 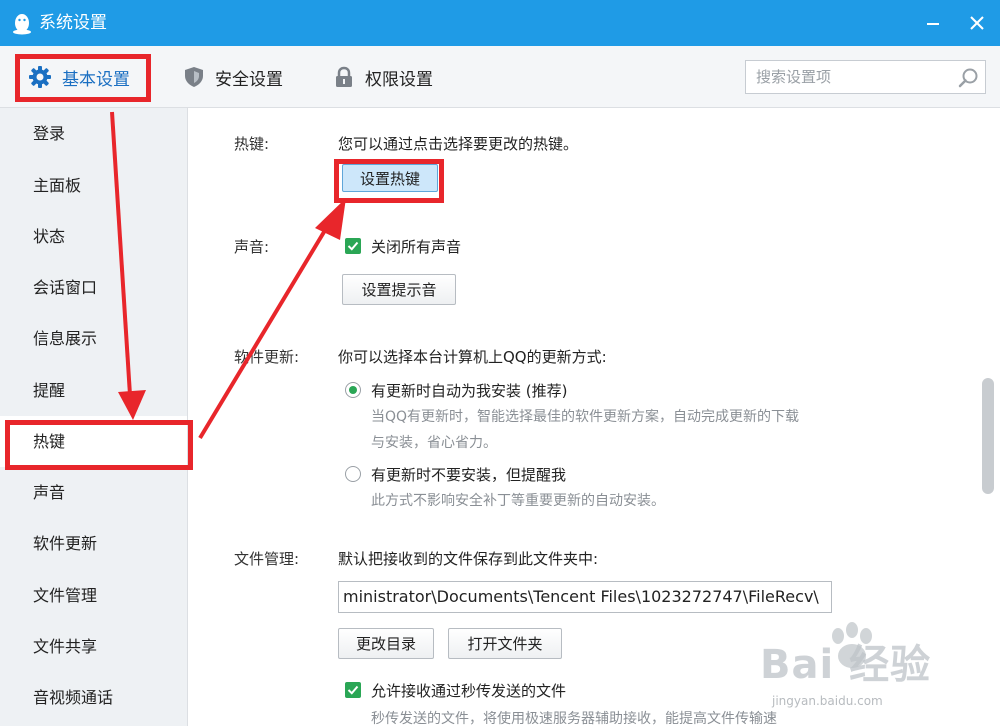 What do you see at coordinates (22, 24) in the screenshot?
I see `qq-penguin-icon` at bounding box center [22, 24].